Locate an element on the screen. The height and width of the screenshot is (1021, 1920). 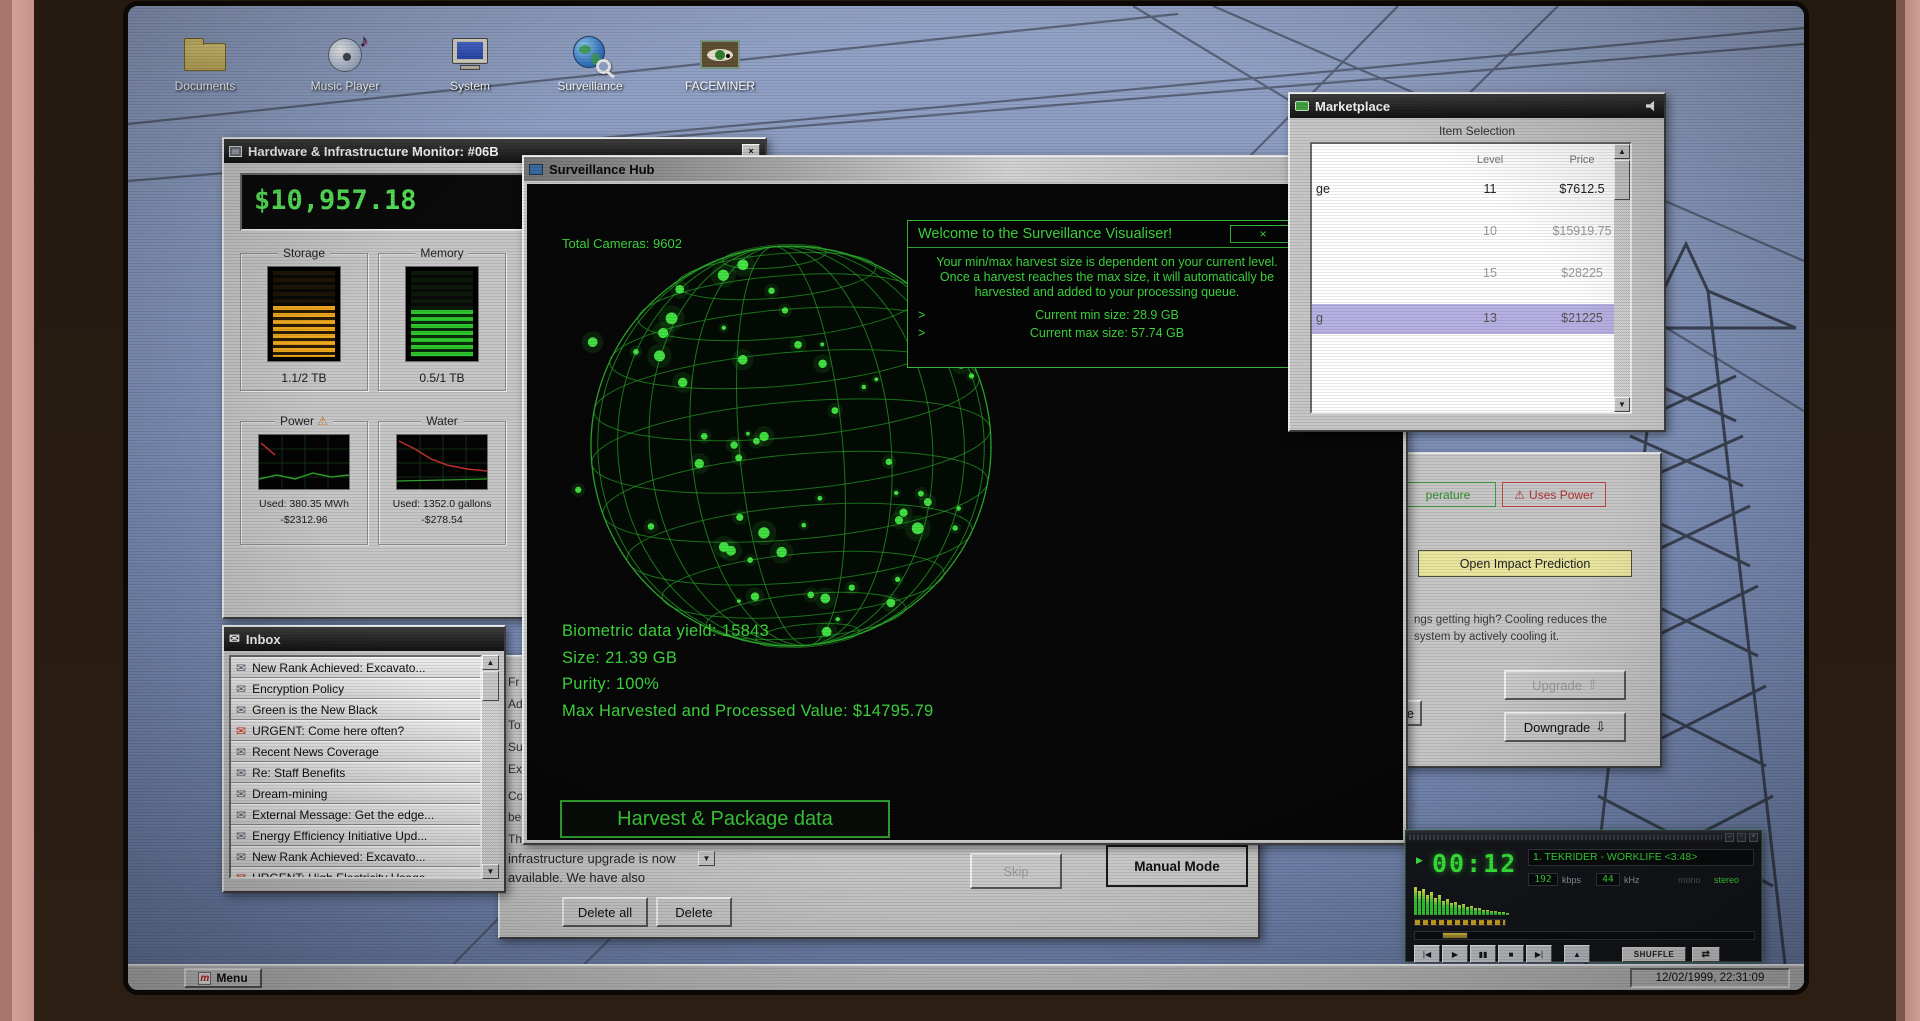
total-cameras: Total Cameras: 9602 is located at coordinates (622, 243).